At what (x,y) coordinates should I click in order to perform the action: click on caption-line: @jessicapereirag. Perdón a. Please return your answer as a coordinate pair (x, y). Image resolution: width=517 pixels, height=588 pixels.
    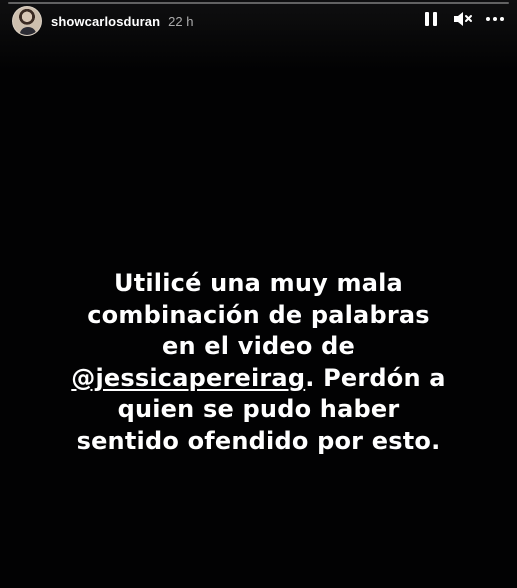
    Looking at the image, I should click on (258, 379).